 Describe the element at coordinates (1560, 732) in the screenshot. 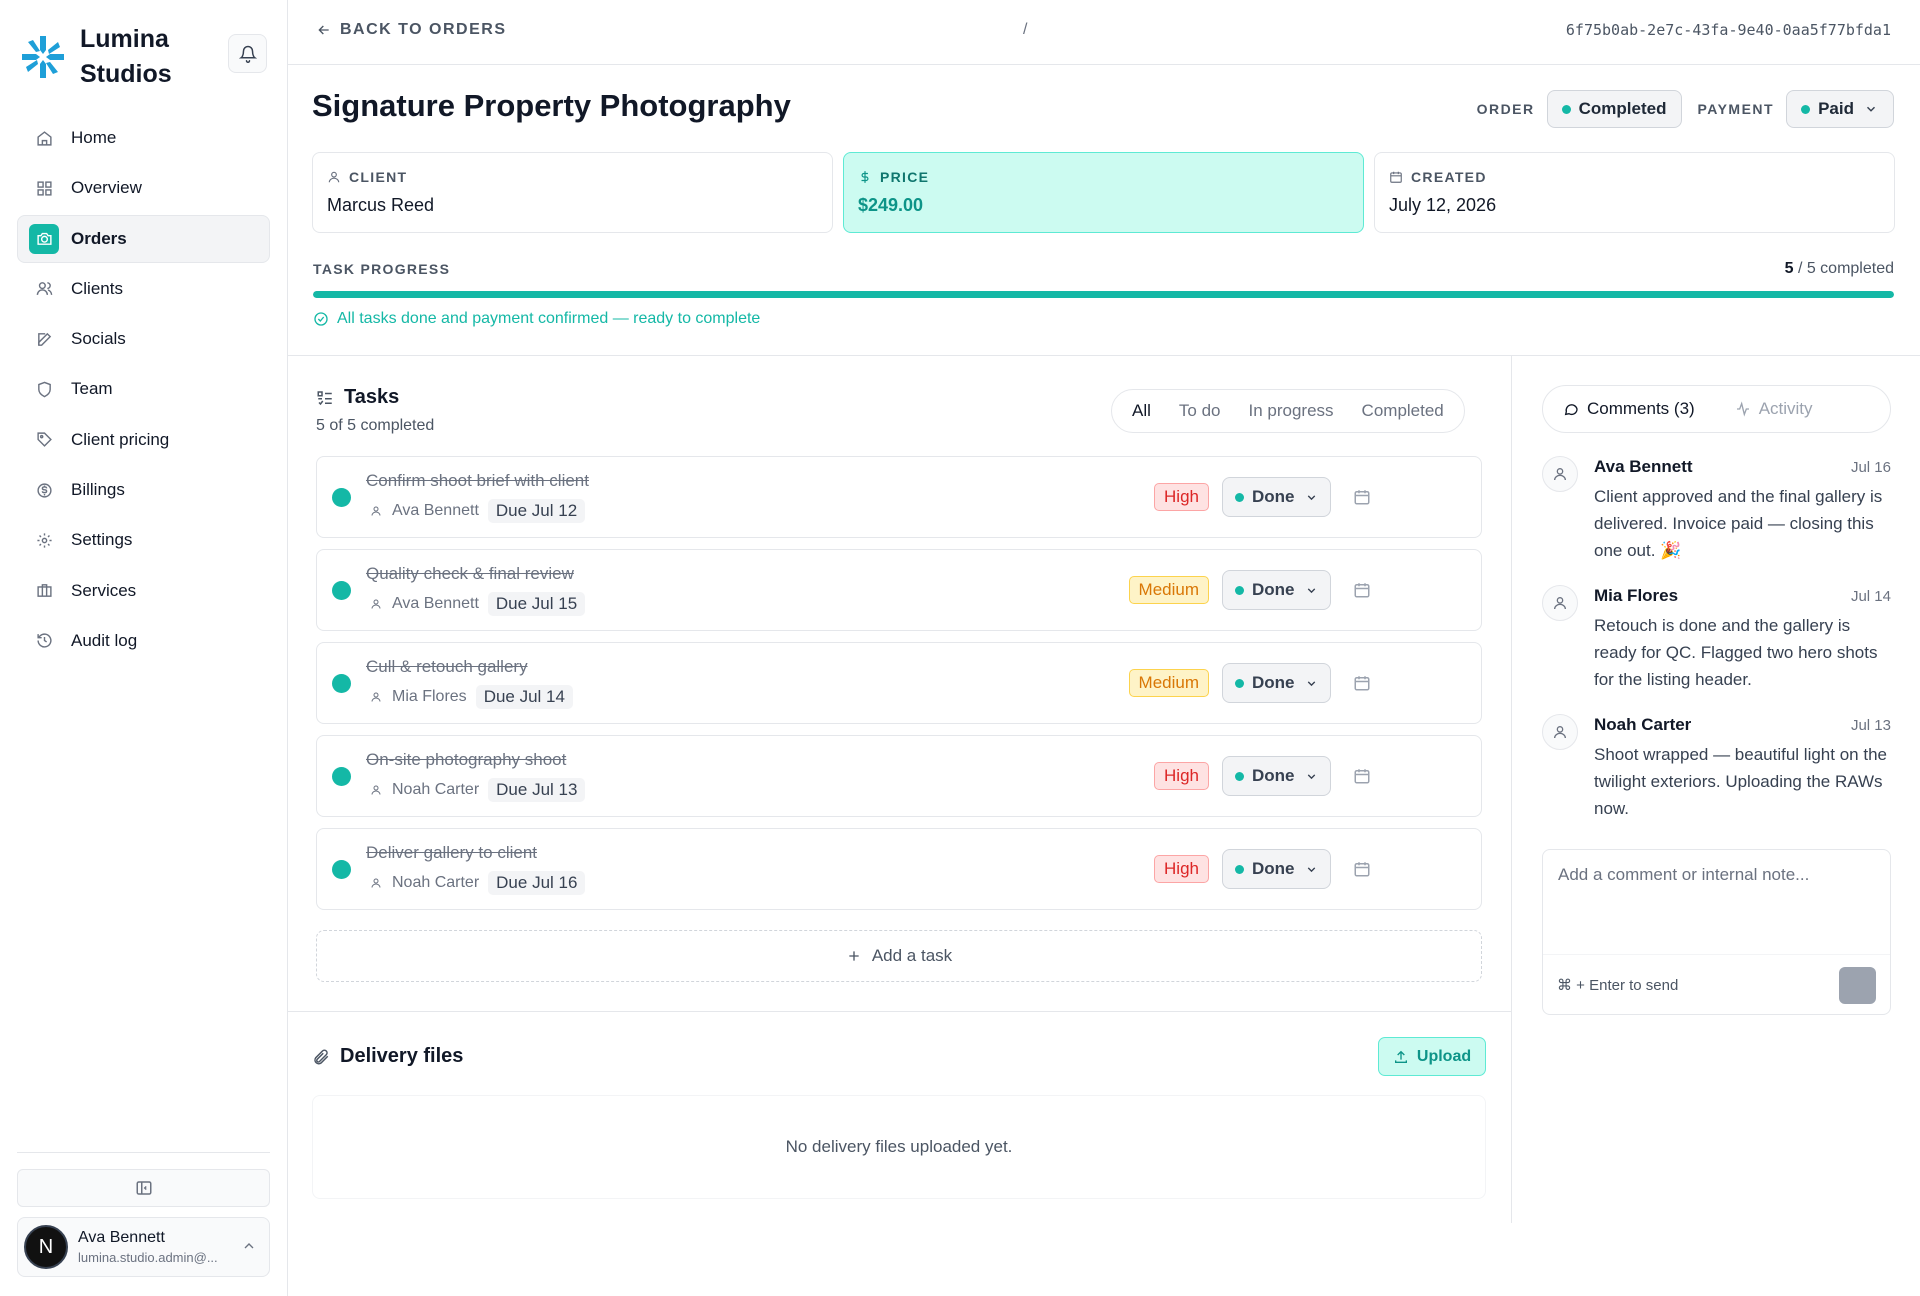

I see `avatar` at that location.